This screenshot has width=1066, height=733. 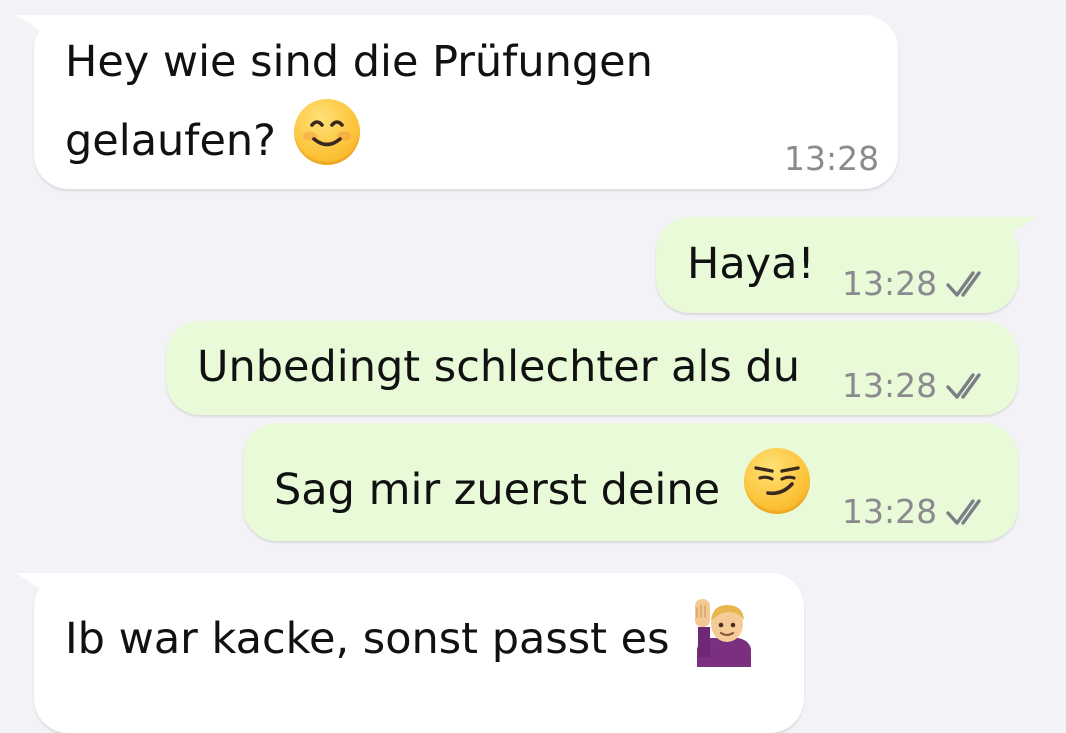 I want to click on message-text-line: Ib war kacke, sonst passt es, so click(x=411, y=634).